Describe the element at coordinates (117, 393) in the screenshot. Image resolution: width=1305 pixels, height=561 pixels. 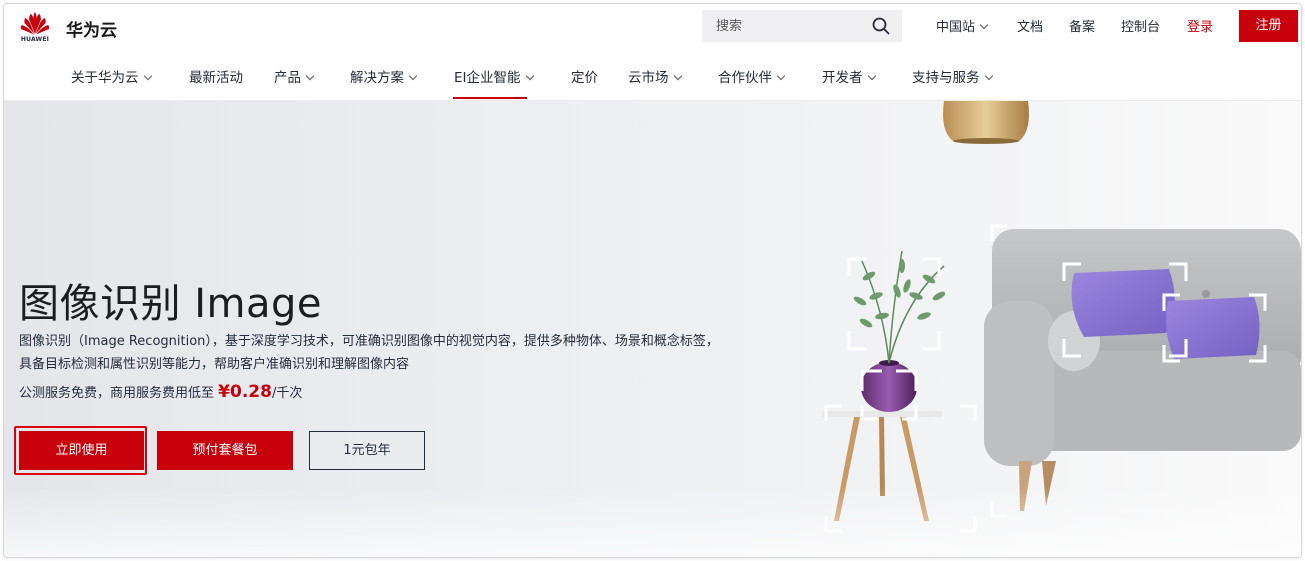
I see `price-prefix: 公测服务免费，商用服务费用低至` at that location.